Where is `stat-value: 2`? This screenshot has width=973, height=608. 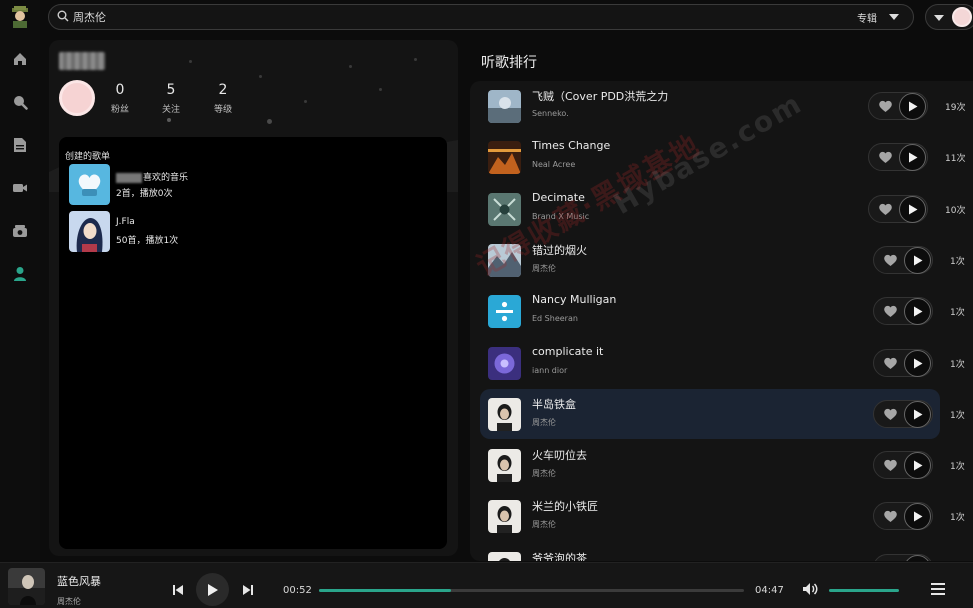 stat-value: 2 is located at coordinates (223, 90).